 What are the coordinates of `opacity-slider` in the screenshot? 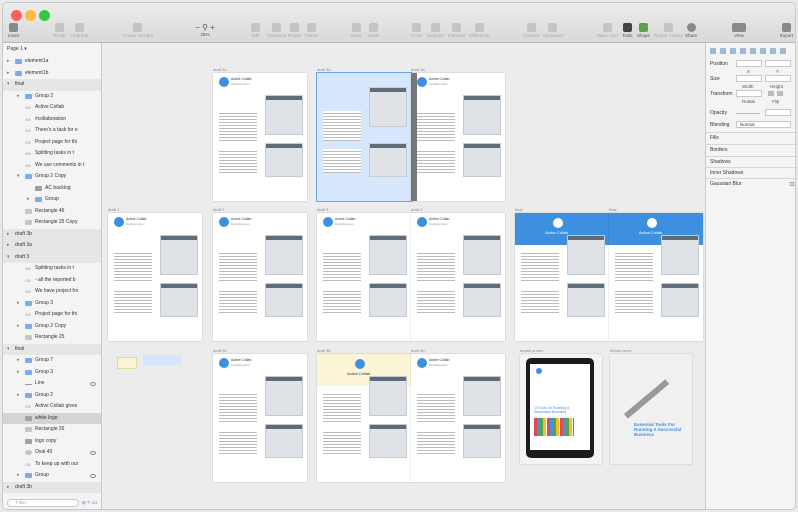 It's located at (748, 113).